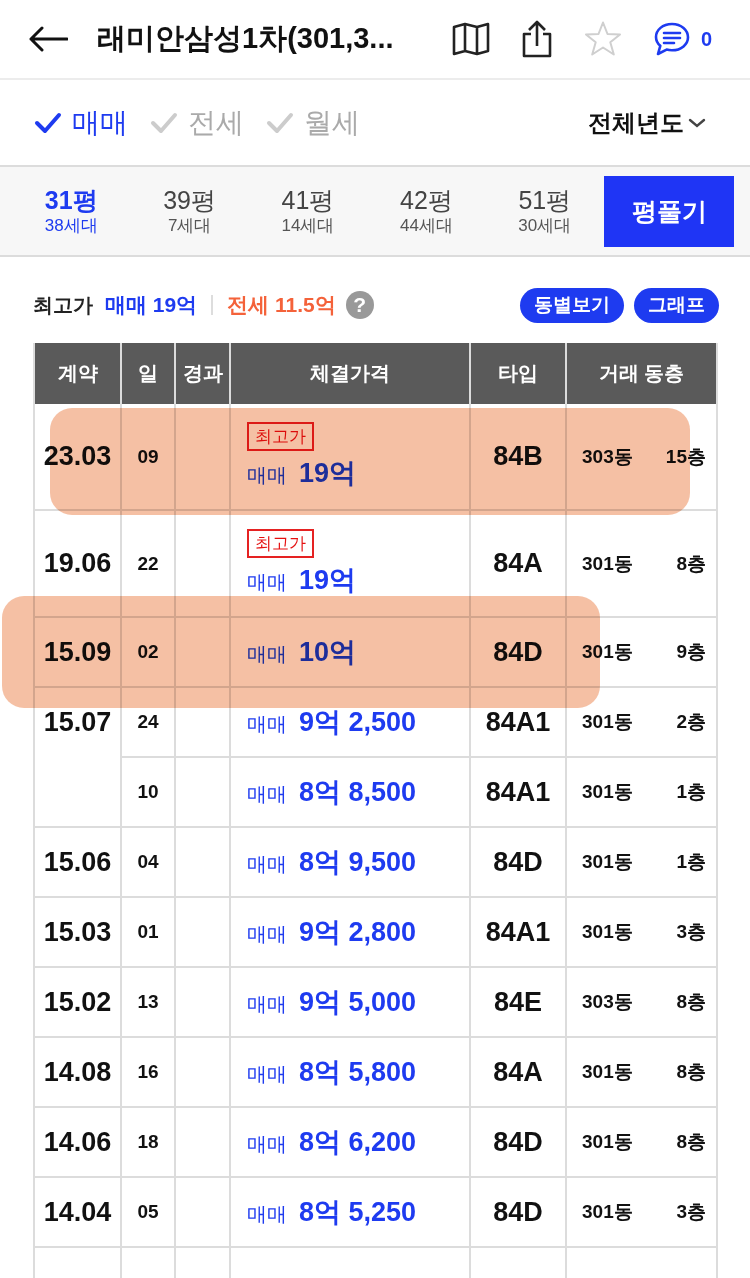 This screenshot has width=750, height=1278. I want to click on contract-month: 15.09, so click(77, 652).